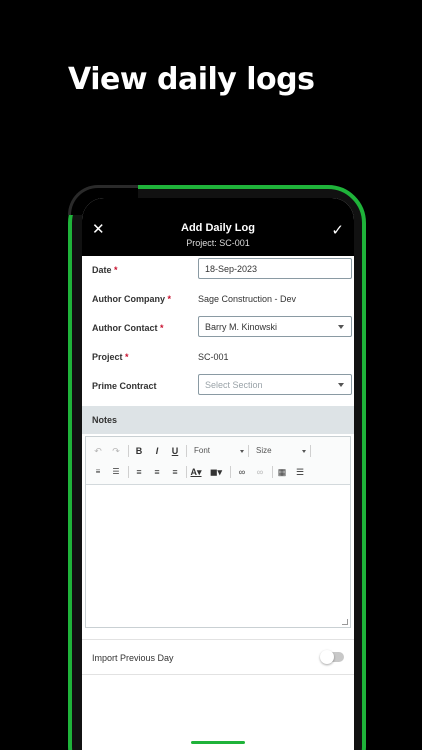 This screenshot has height=750, width=422. Describe the element at coordinates (337, 230) in the screenshot. I see `check-icon: ✓` at that location.